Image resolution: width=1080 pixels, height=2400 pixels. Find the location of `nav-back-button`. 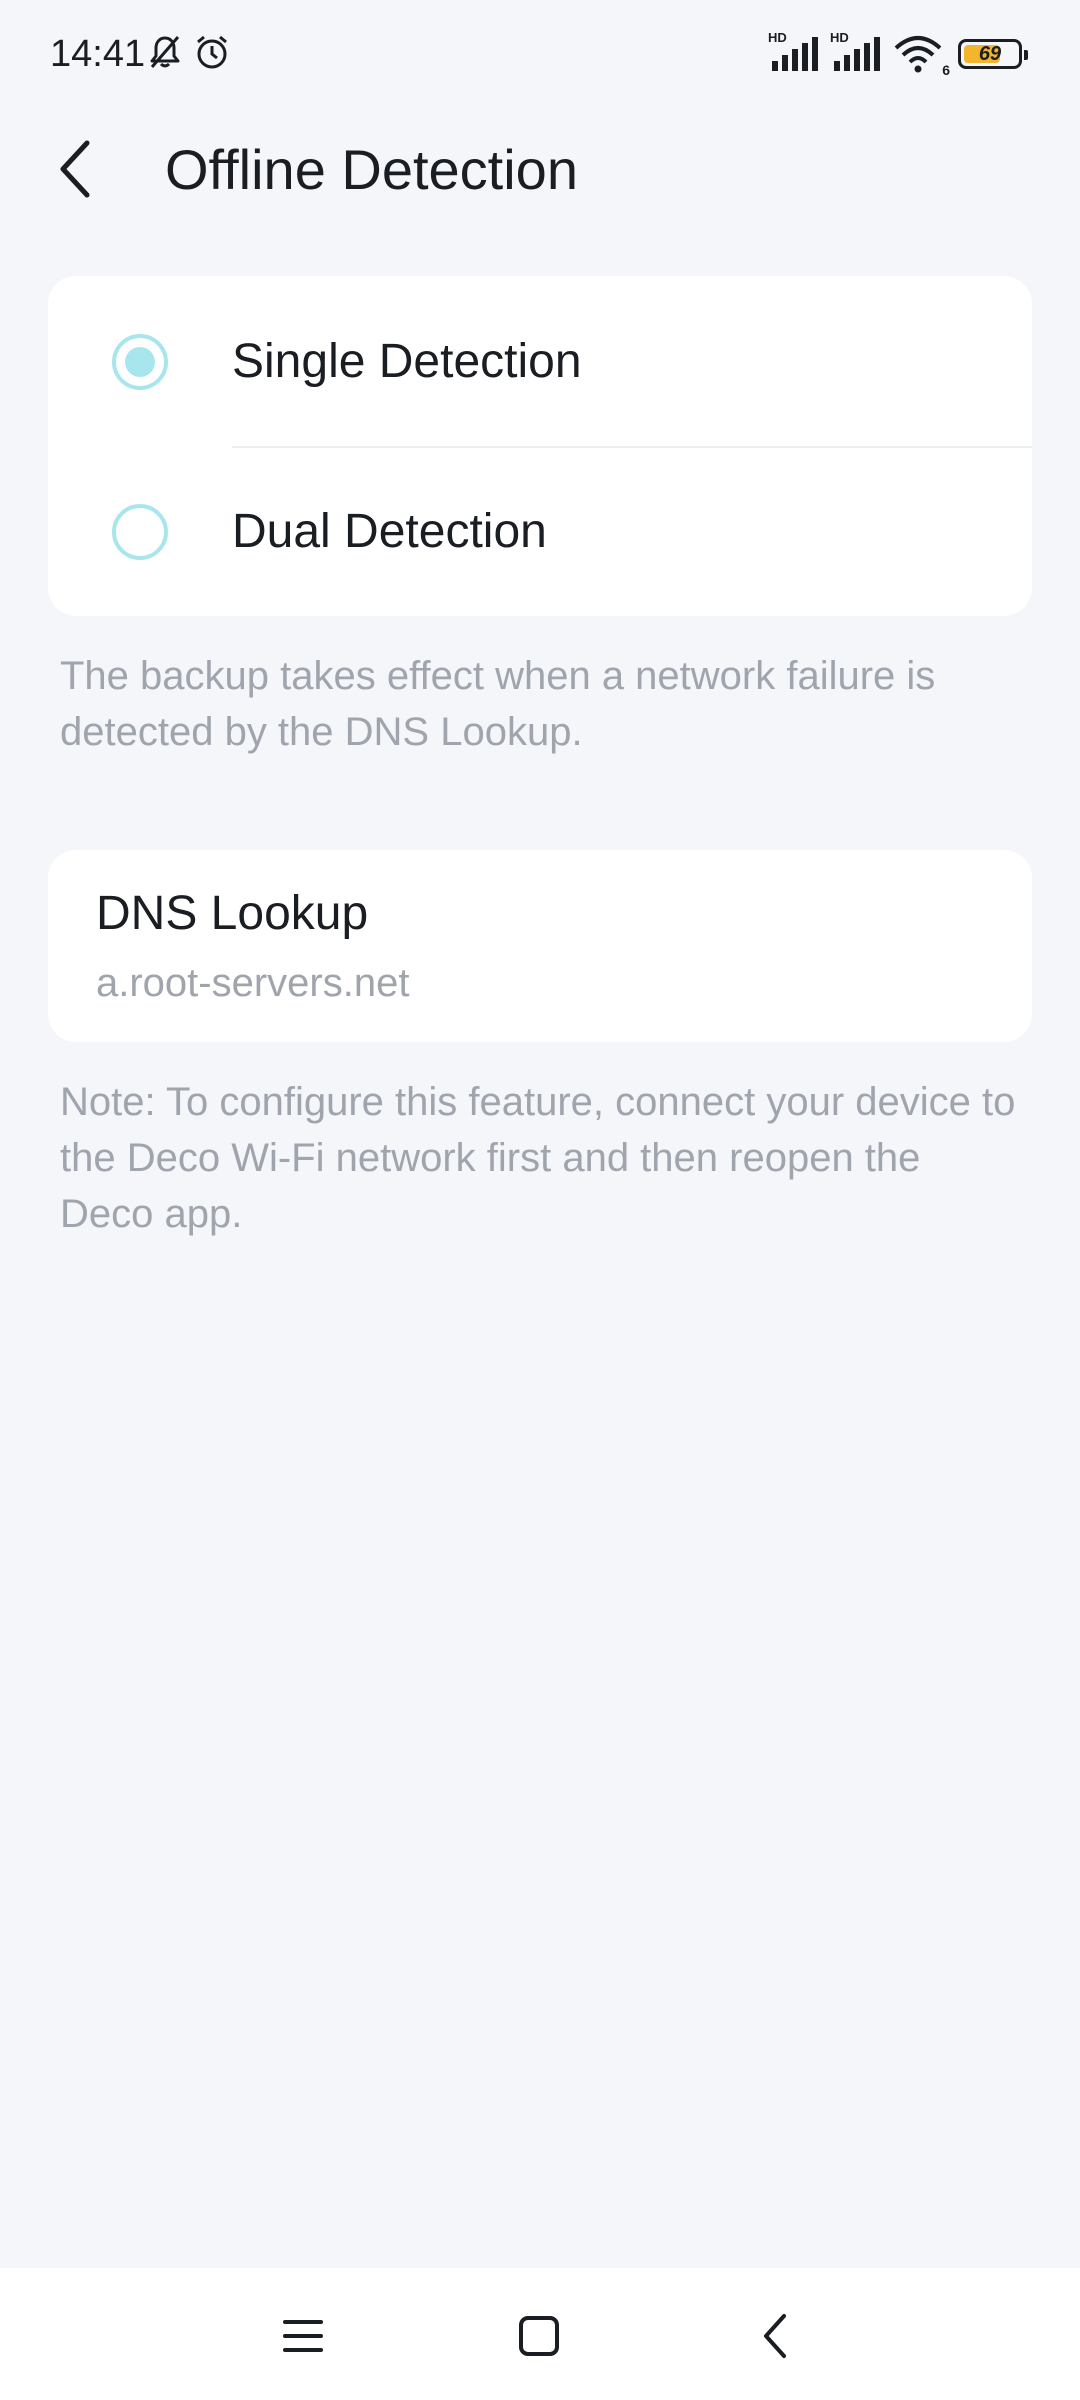

nav-back-button is located at coordinates (775, 2336).